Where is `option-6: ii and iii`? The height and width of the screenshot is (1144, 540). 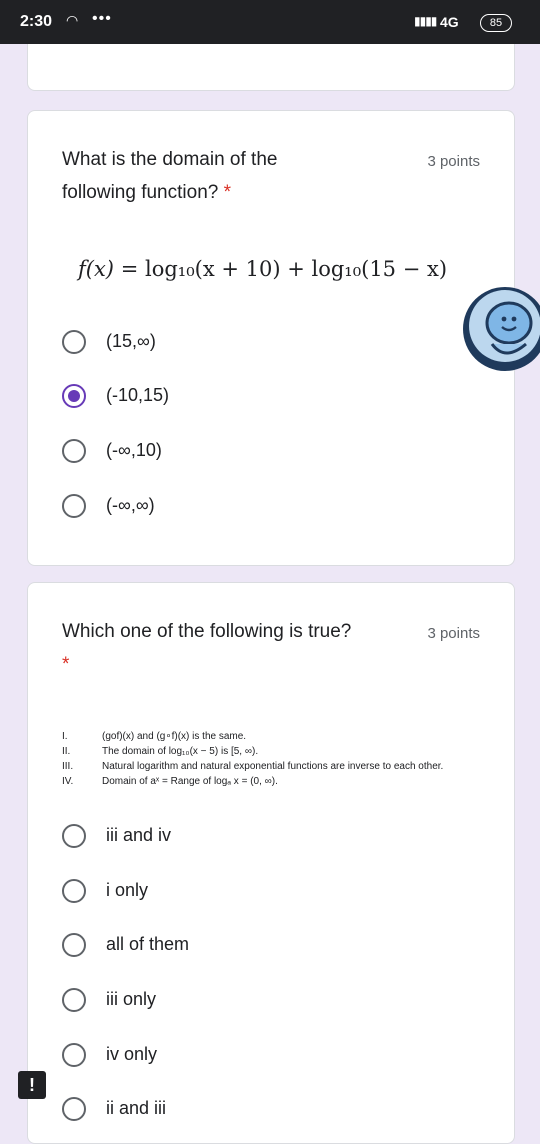 option-6: ii and iii is located at coordinates (272, 1111).